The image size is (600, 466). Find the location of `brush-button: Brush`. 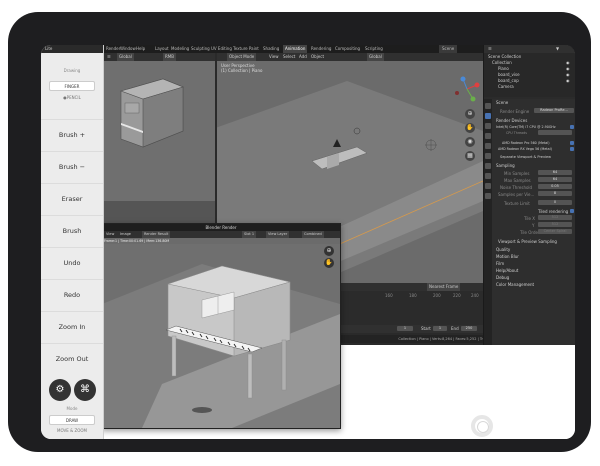

brush-button: Brush is located at coordinates (72, 230).